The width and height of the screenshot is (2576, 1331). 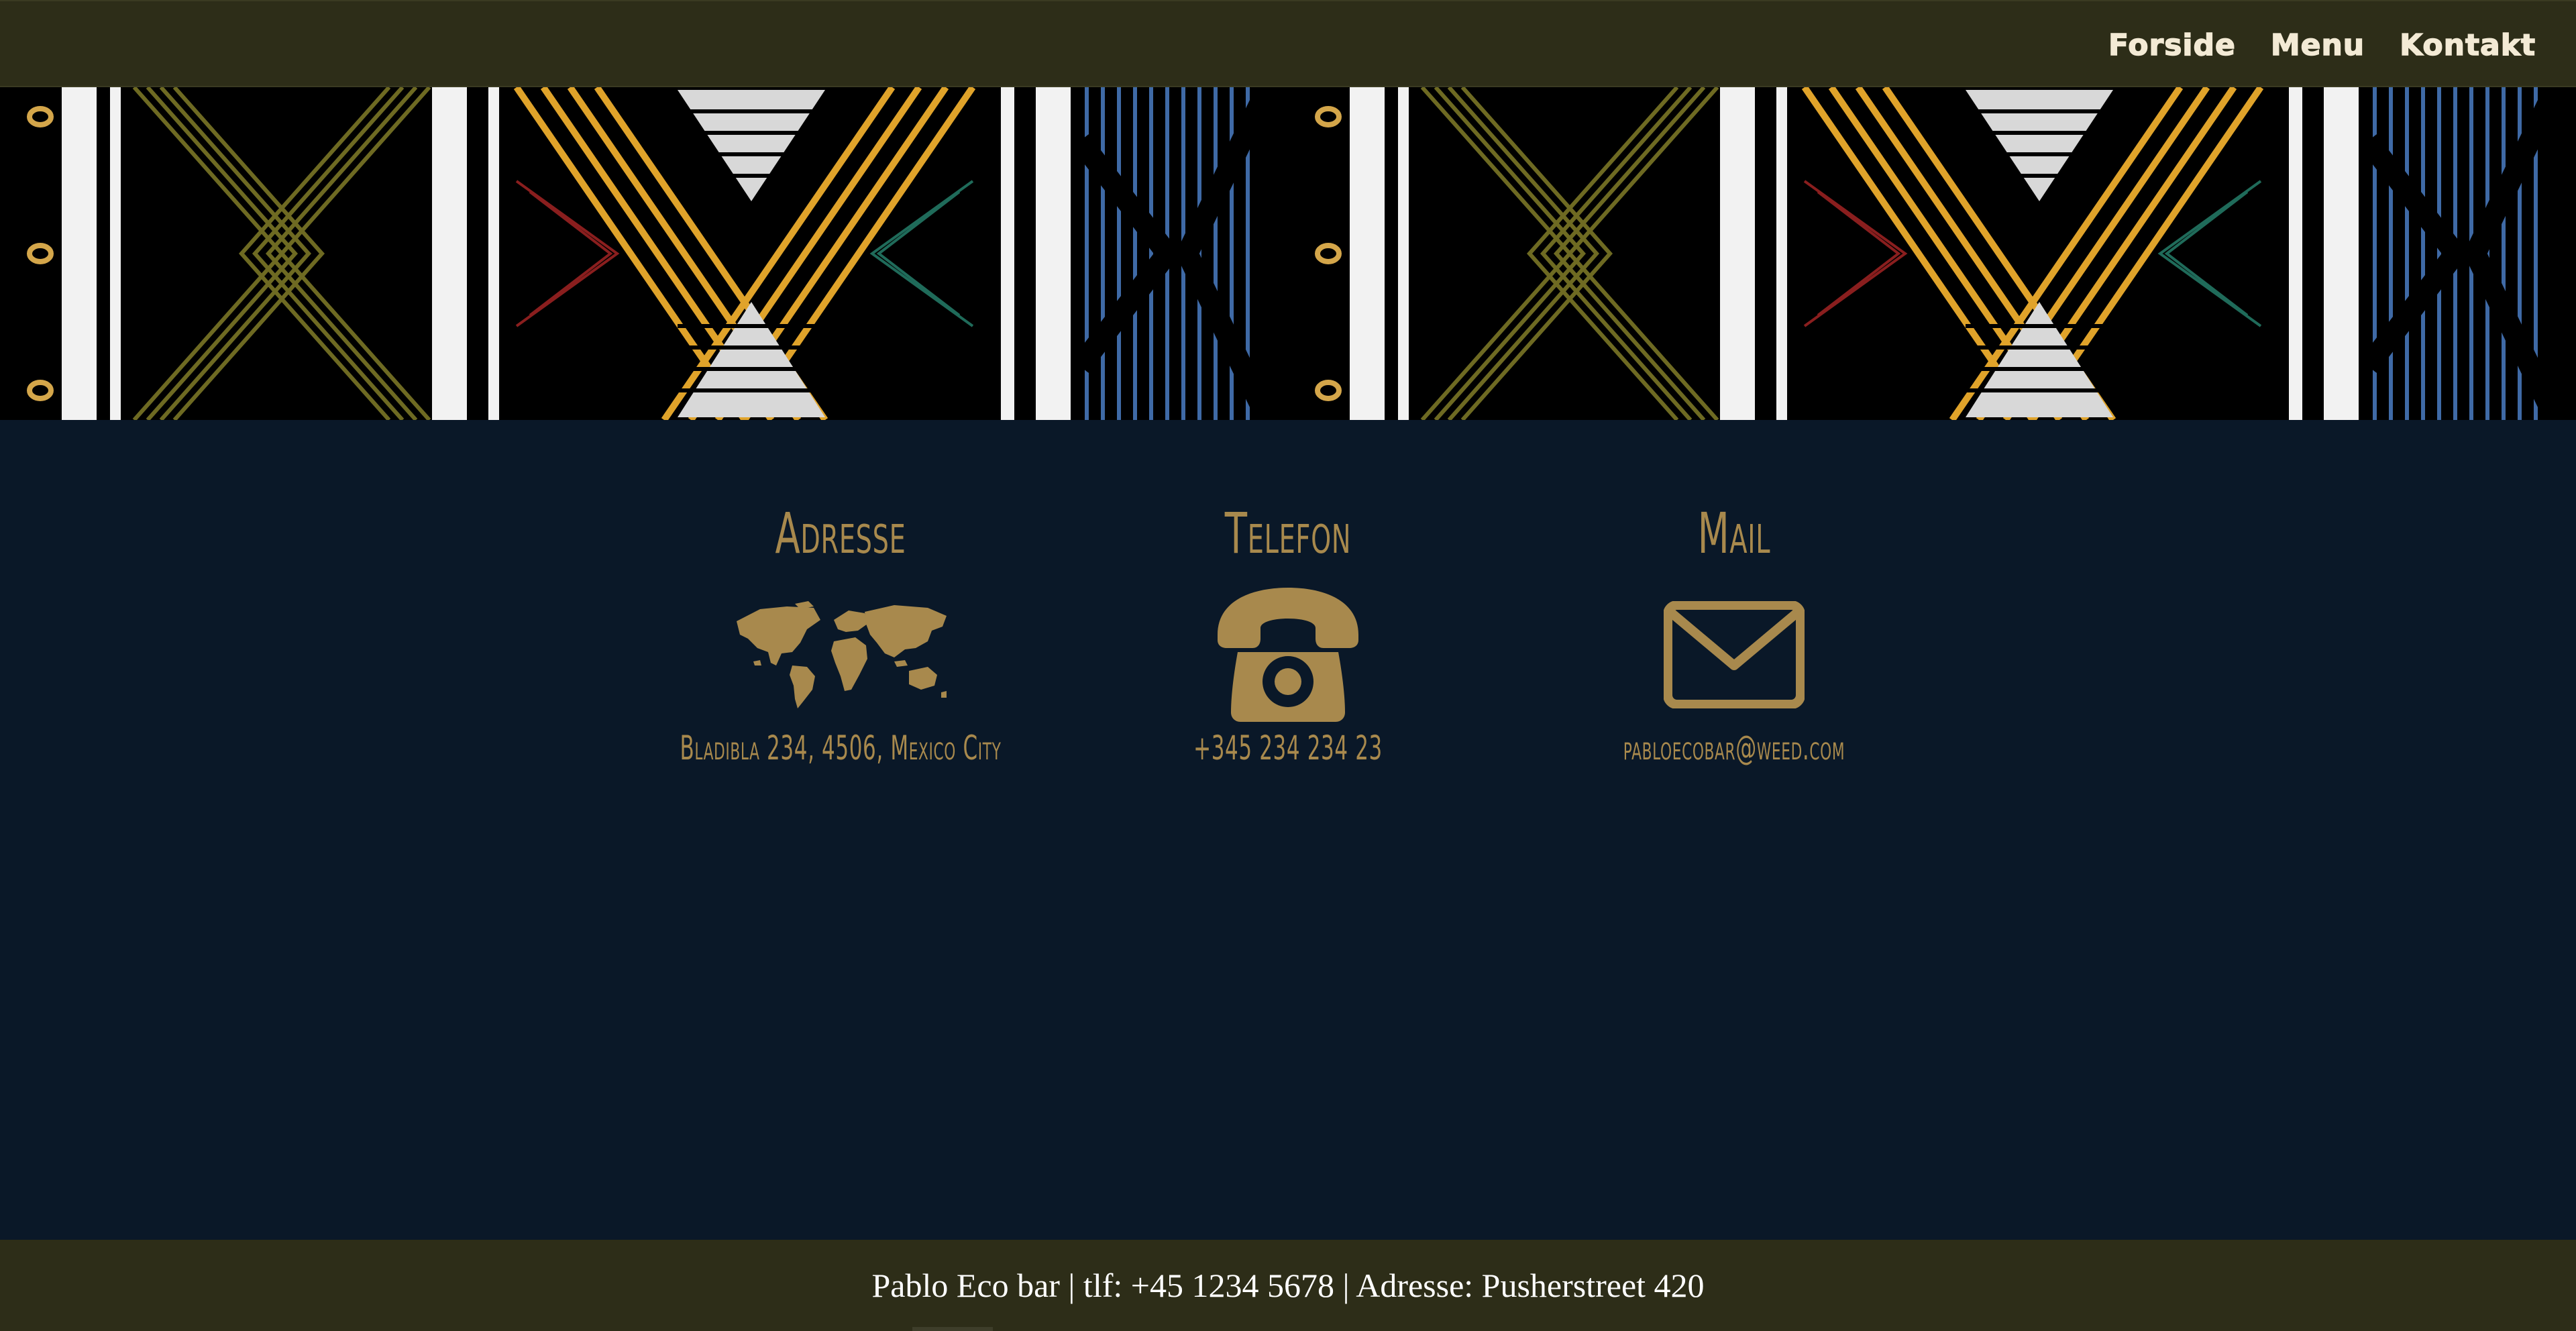 What do you see at coordinates (2467, 45) in the screenshot?
I see `nav-link-kontakt: Kontakt` at bounding box center [2467, 45].